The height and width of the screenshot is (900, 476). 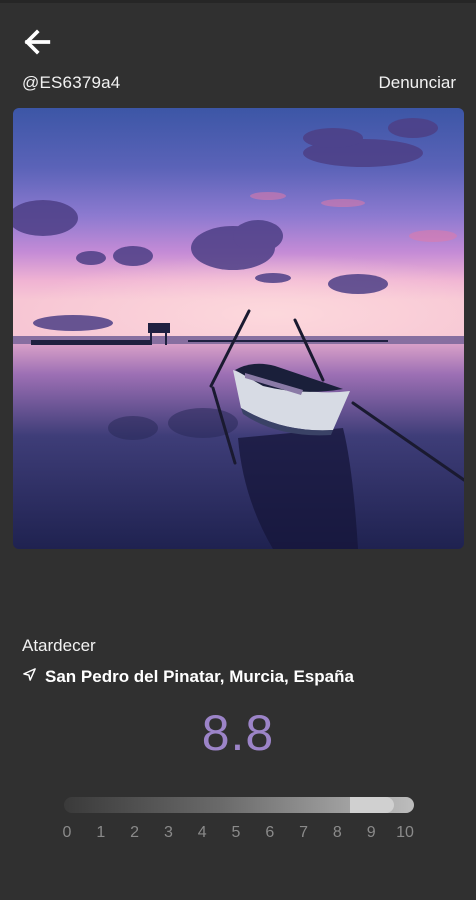 What do you see at coordinates (202, 832) in the screenshot?
I see `rating-tick-label: 4` at bounding box center [202, 832].